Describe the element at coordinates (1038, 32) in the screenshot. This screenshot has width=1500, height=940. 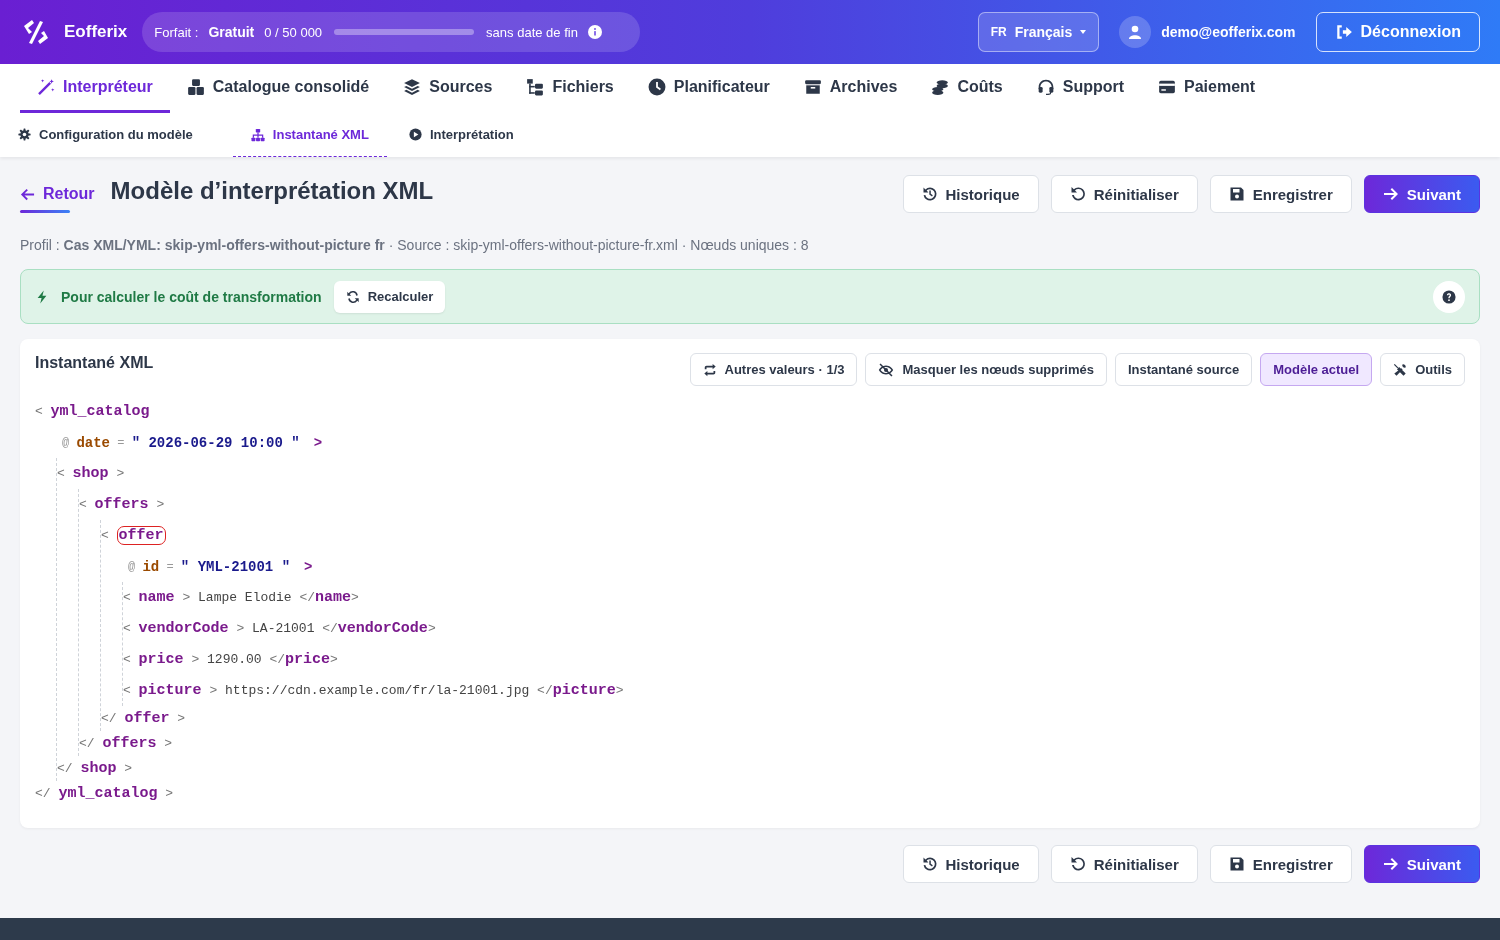
I see `language-button: FR Français` at that location.